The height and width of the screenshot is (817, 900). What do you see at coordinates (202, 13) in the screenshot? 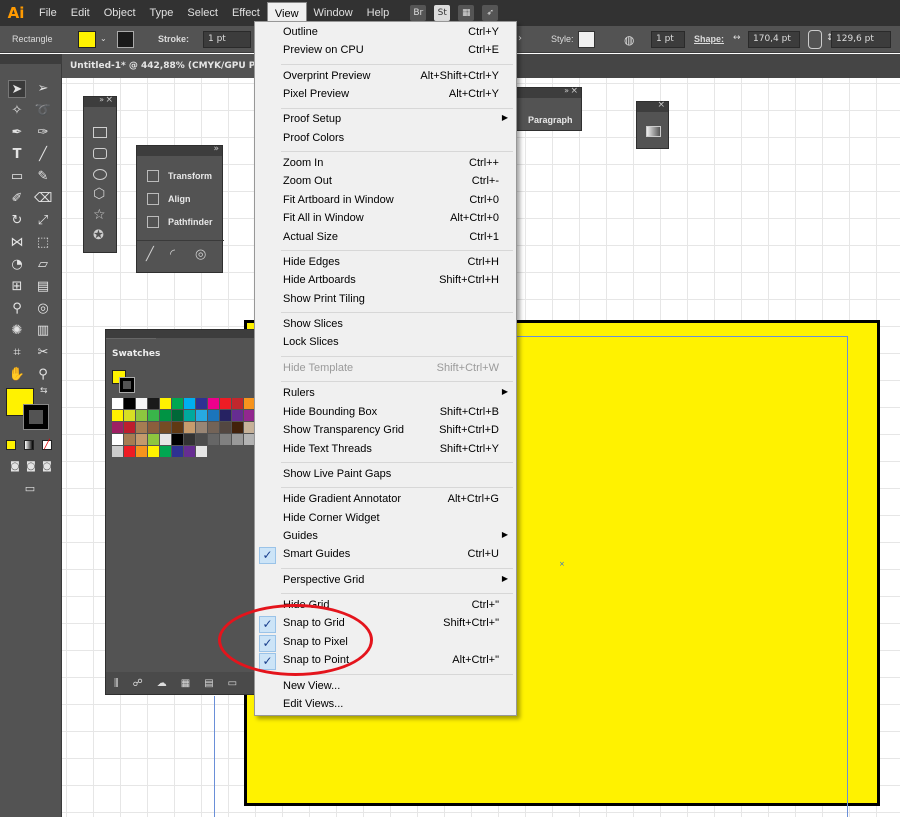
I see `menu-select: Select` at bounding box center [202, 13].